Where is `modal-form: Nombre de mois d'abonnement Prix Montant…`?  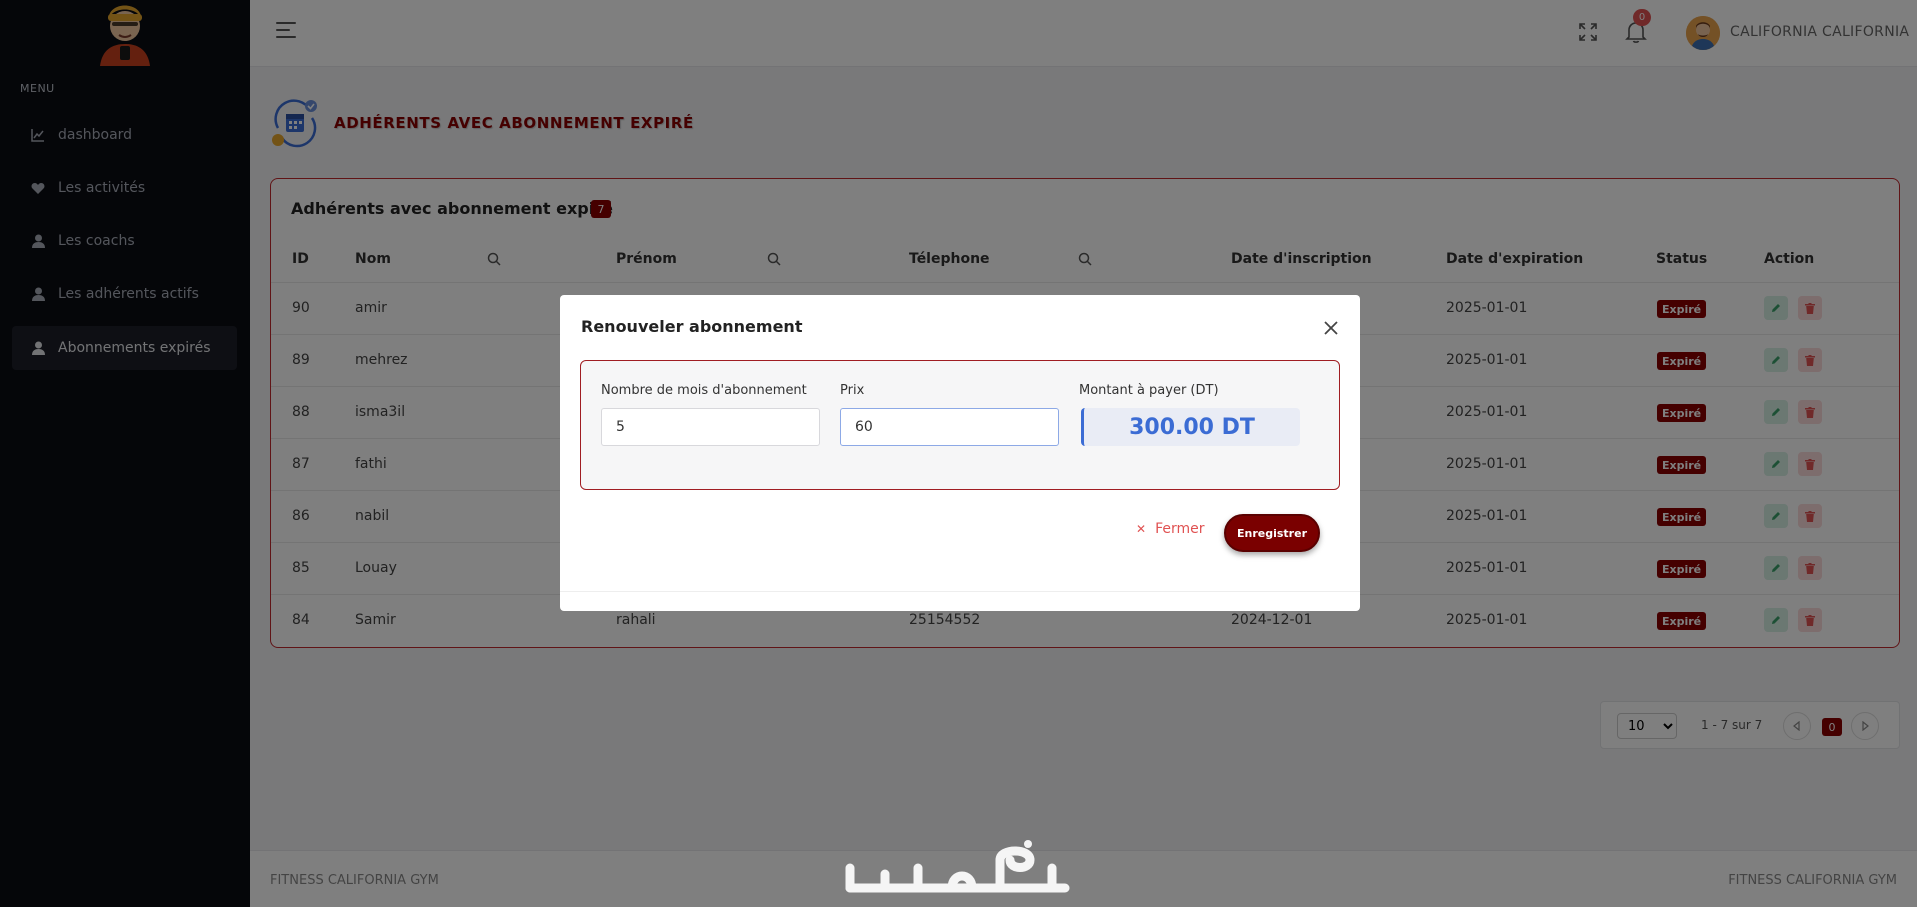 modal-form: Nombre de mois d'abonnement Prix Montant… is located at coordinates (960, 425).